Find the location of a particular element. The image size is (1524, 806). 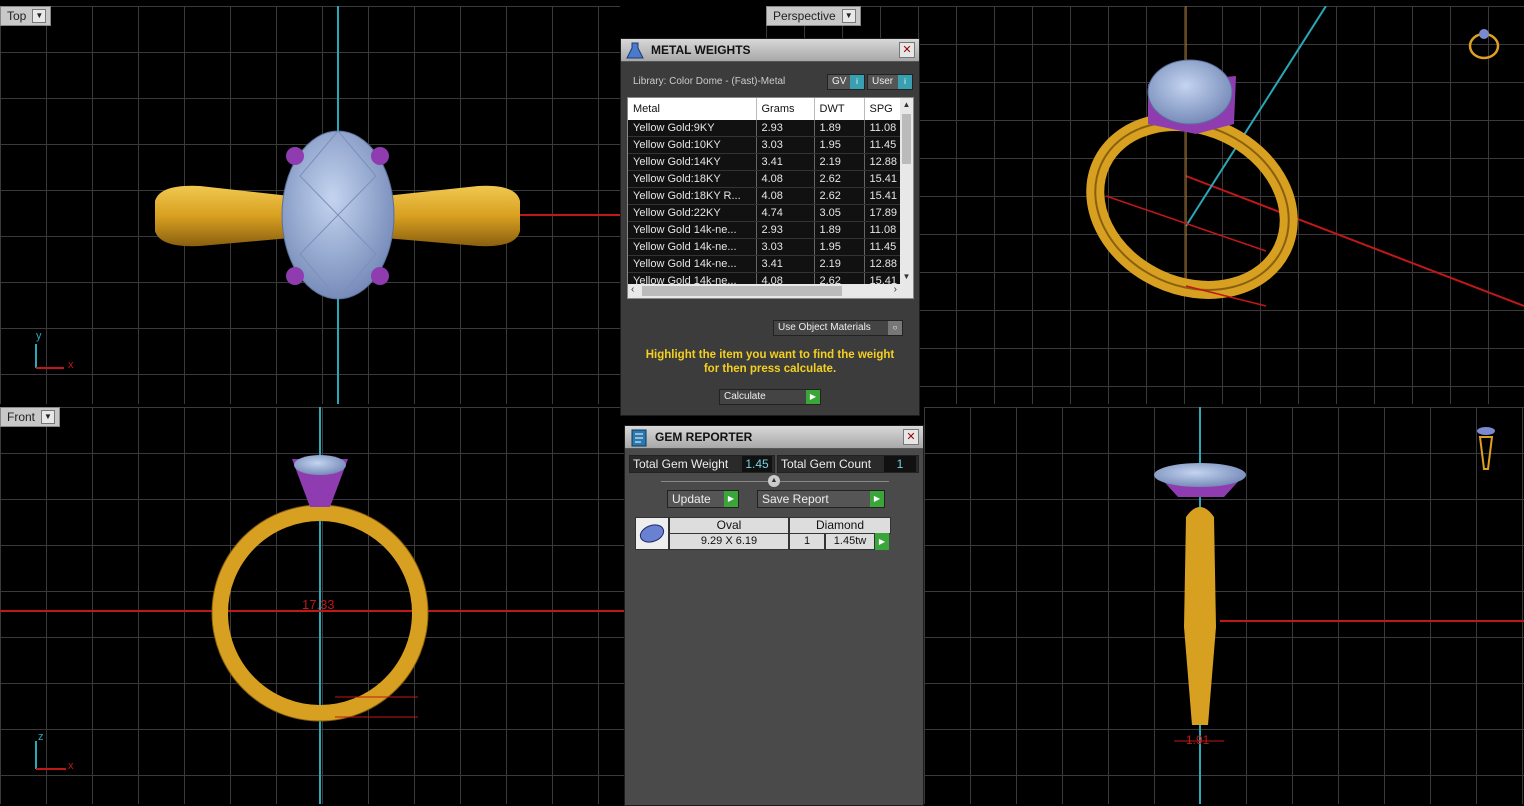

axis-y-label: y is located at coordinates (39, 336).